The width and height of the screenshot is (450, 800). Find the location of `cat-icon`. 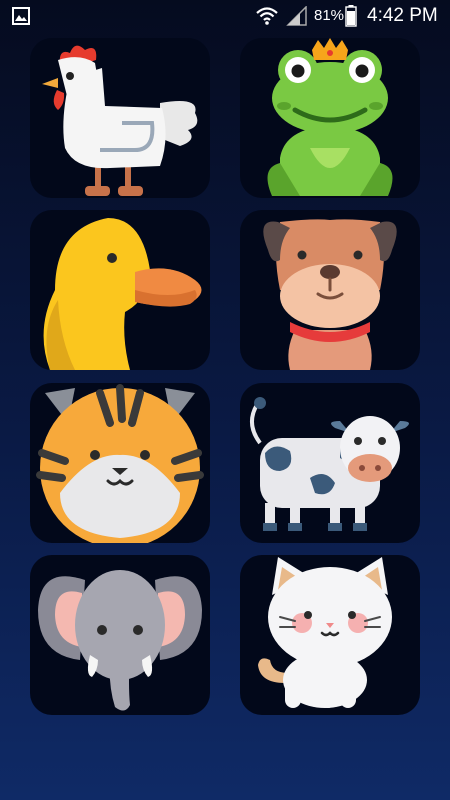

cat-icon is located at coordinates (325, 632).